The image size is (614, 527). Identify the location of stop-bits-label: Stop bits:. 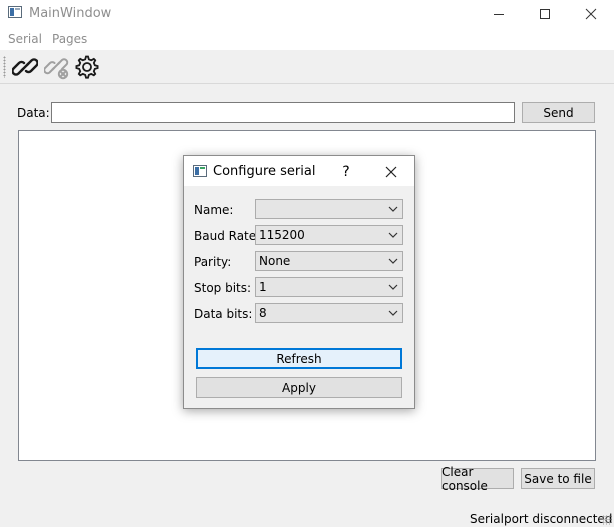
(223, 288).